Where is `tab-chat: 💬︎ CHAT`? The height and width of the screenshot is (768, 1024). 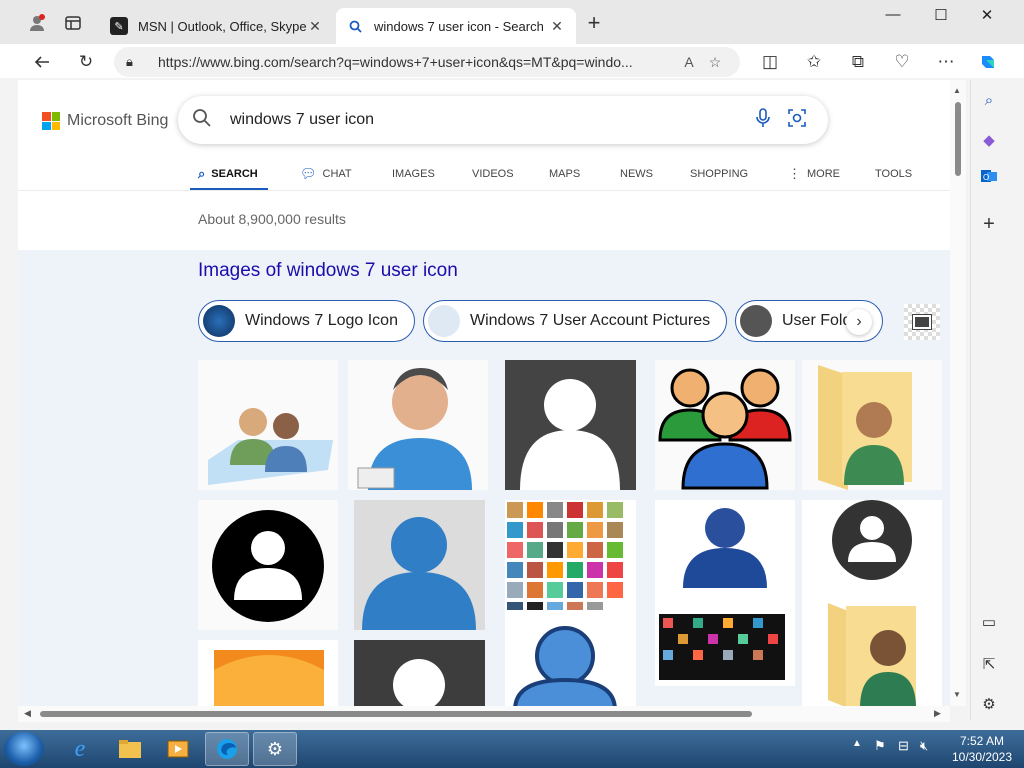 tab-chat: 💬︎ CHAT is located at coordinates (326, 174).